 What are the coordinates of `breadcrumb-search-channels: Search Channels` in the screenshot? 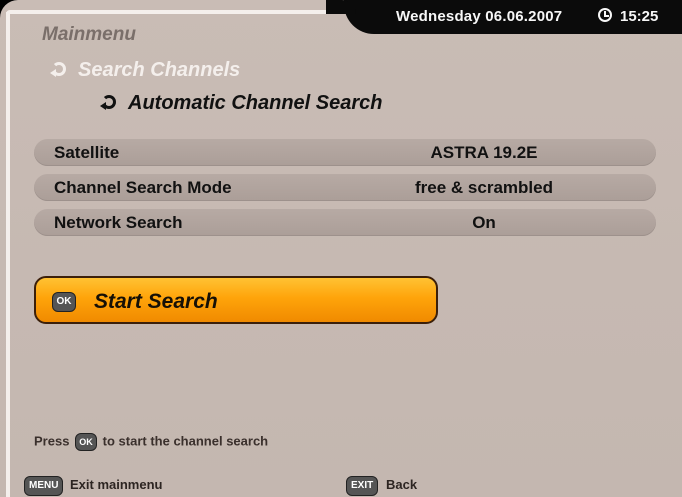 It's located at (145, 70).